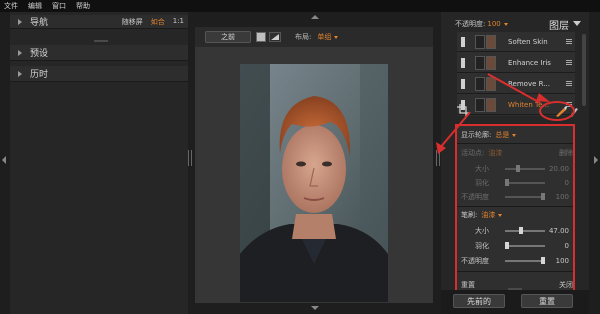 This screenshot has width=600, height=314. Describe the element at coordinates (476, 135) in the screenshot. I see `display-mask-label: 显示轮廓:` at that location.